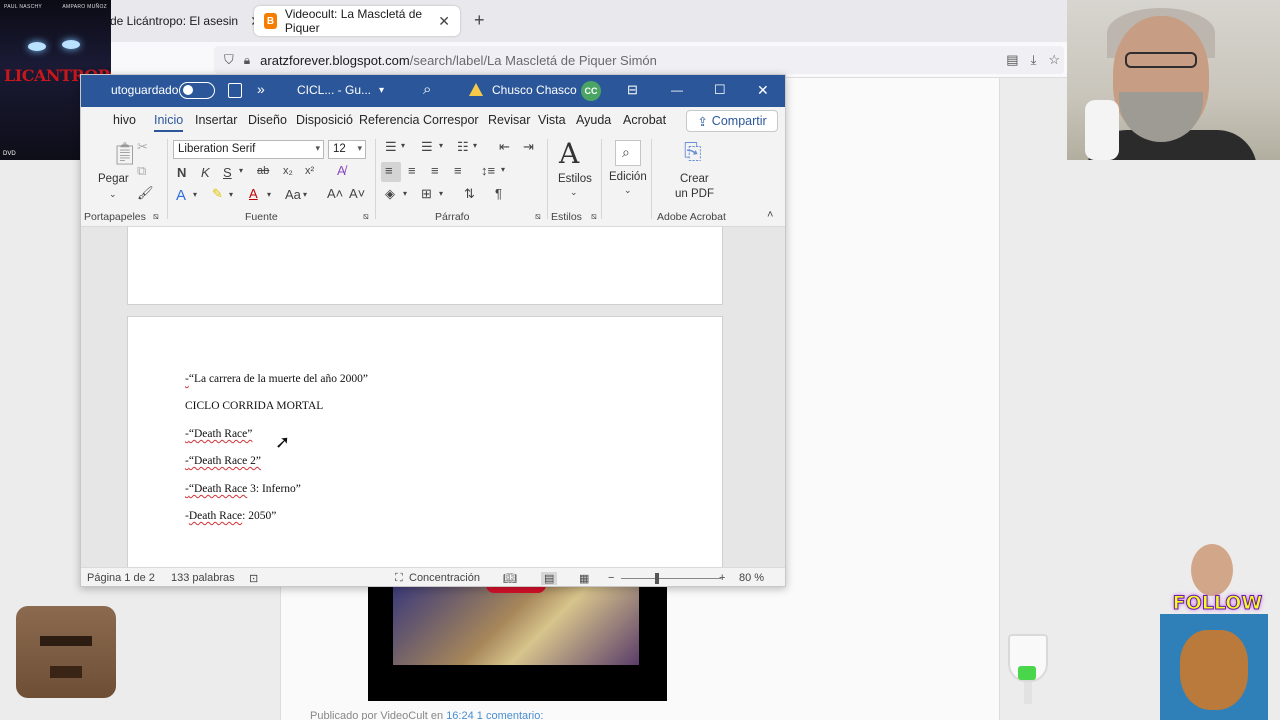 The width and height of the screenshot is (1280, 720). Describe the element at coordinates (751, 578) in the screenshot. I see `zoom-level: 80 %` at that location.